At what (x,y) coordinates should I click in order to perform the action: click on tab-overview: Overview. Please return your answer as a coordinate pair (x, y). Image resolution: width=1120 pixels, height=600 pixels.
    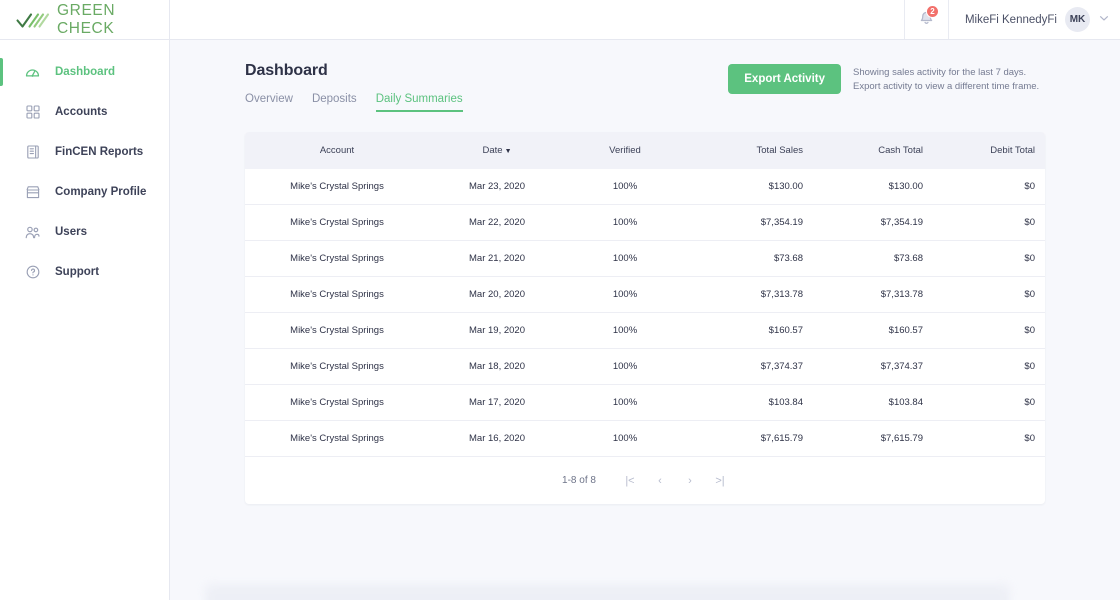
    Looking at the image, I should click on (269, 102).